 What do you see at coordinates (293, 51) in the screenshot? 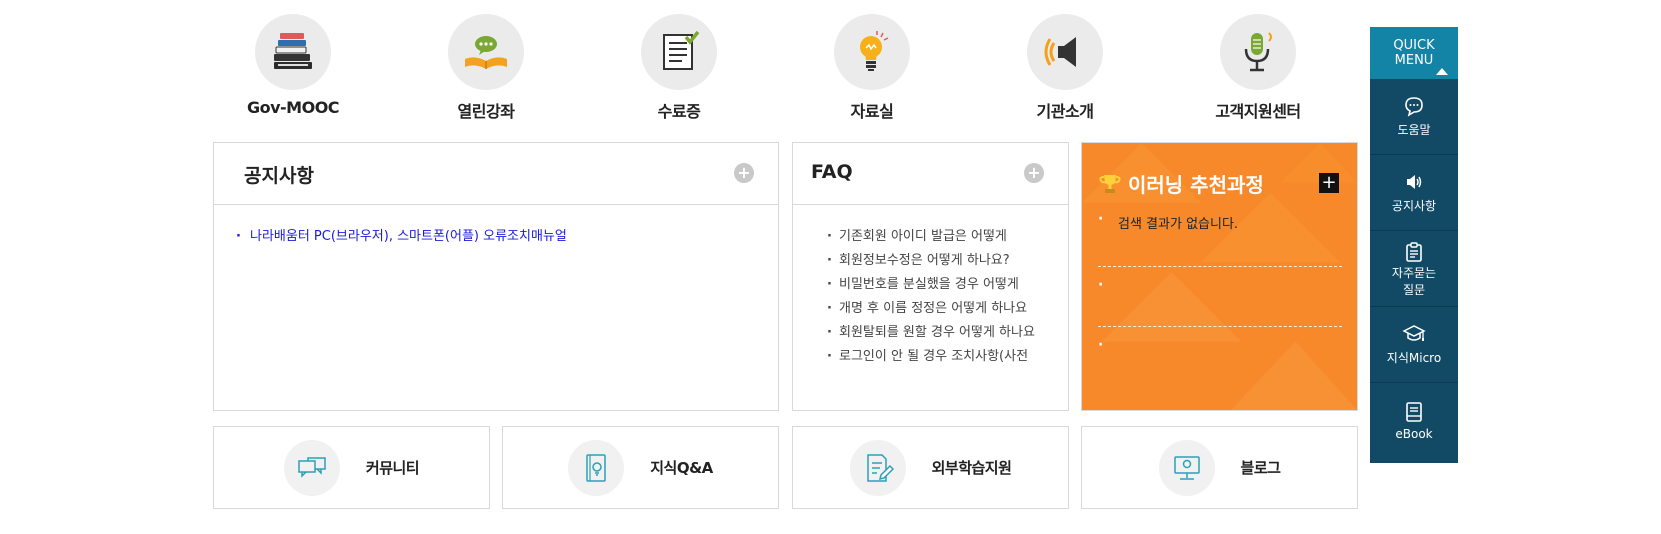
I see `books-icon` at bounding box center [293, 51].